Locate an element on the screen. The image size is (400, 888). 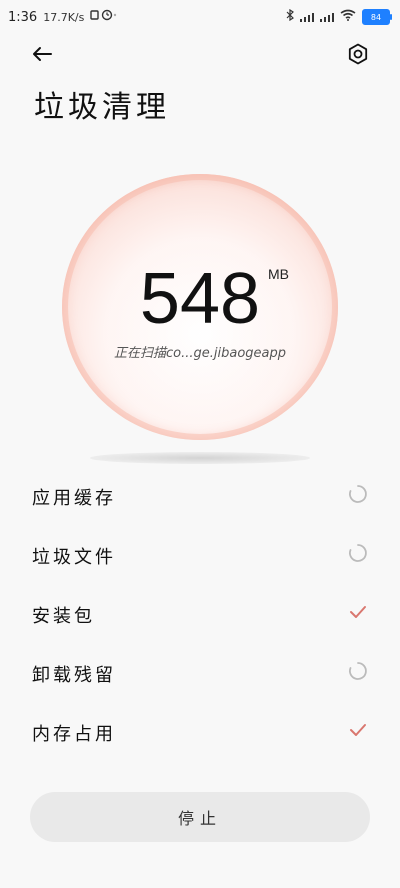
stop-button: 停止 is located at coordinates (200, 817).